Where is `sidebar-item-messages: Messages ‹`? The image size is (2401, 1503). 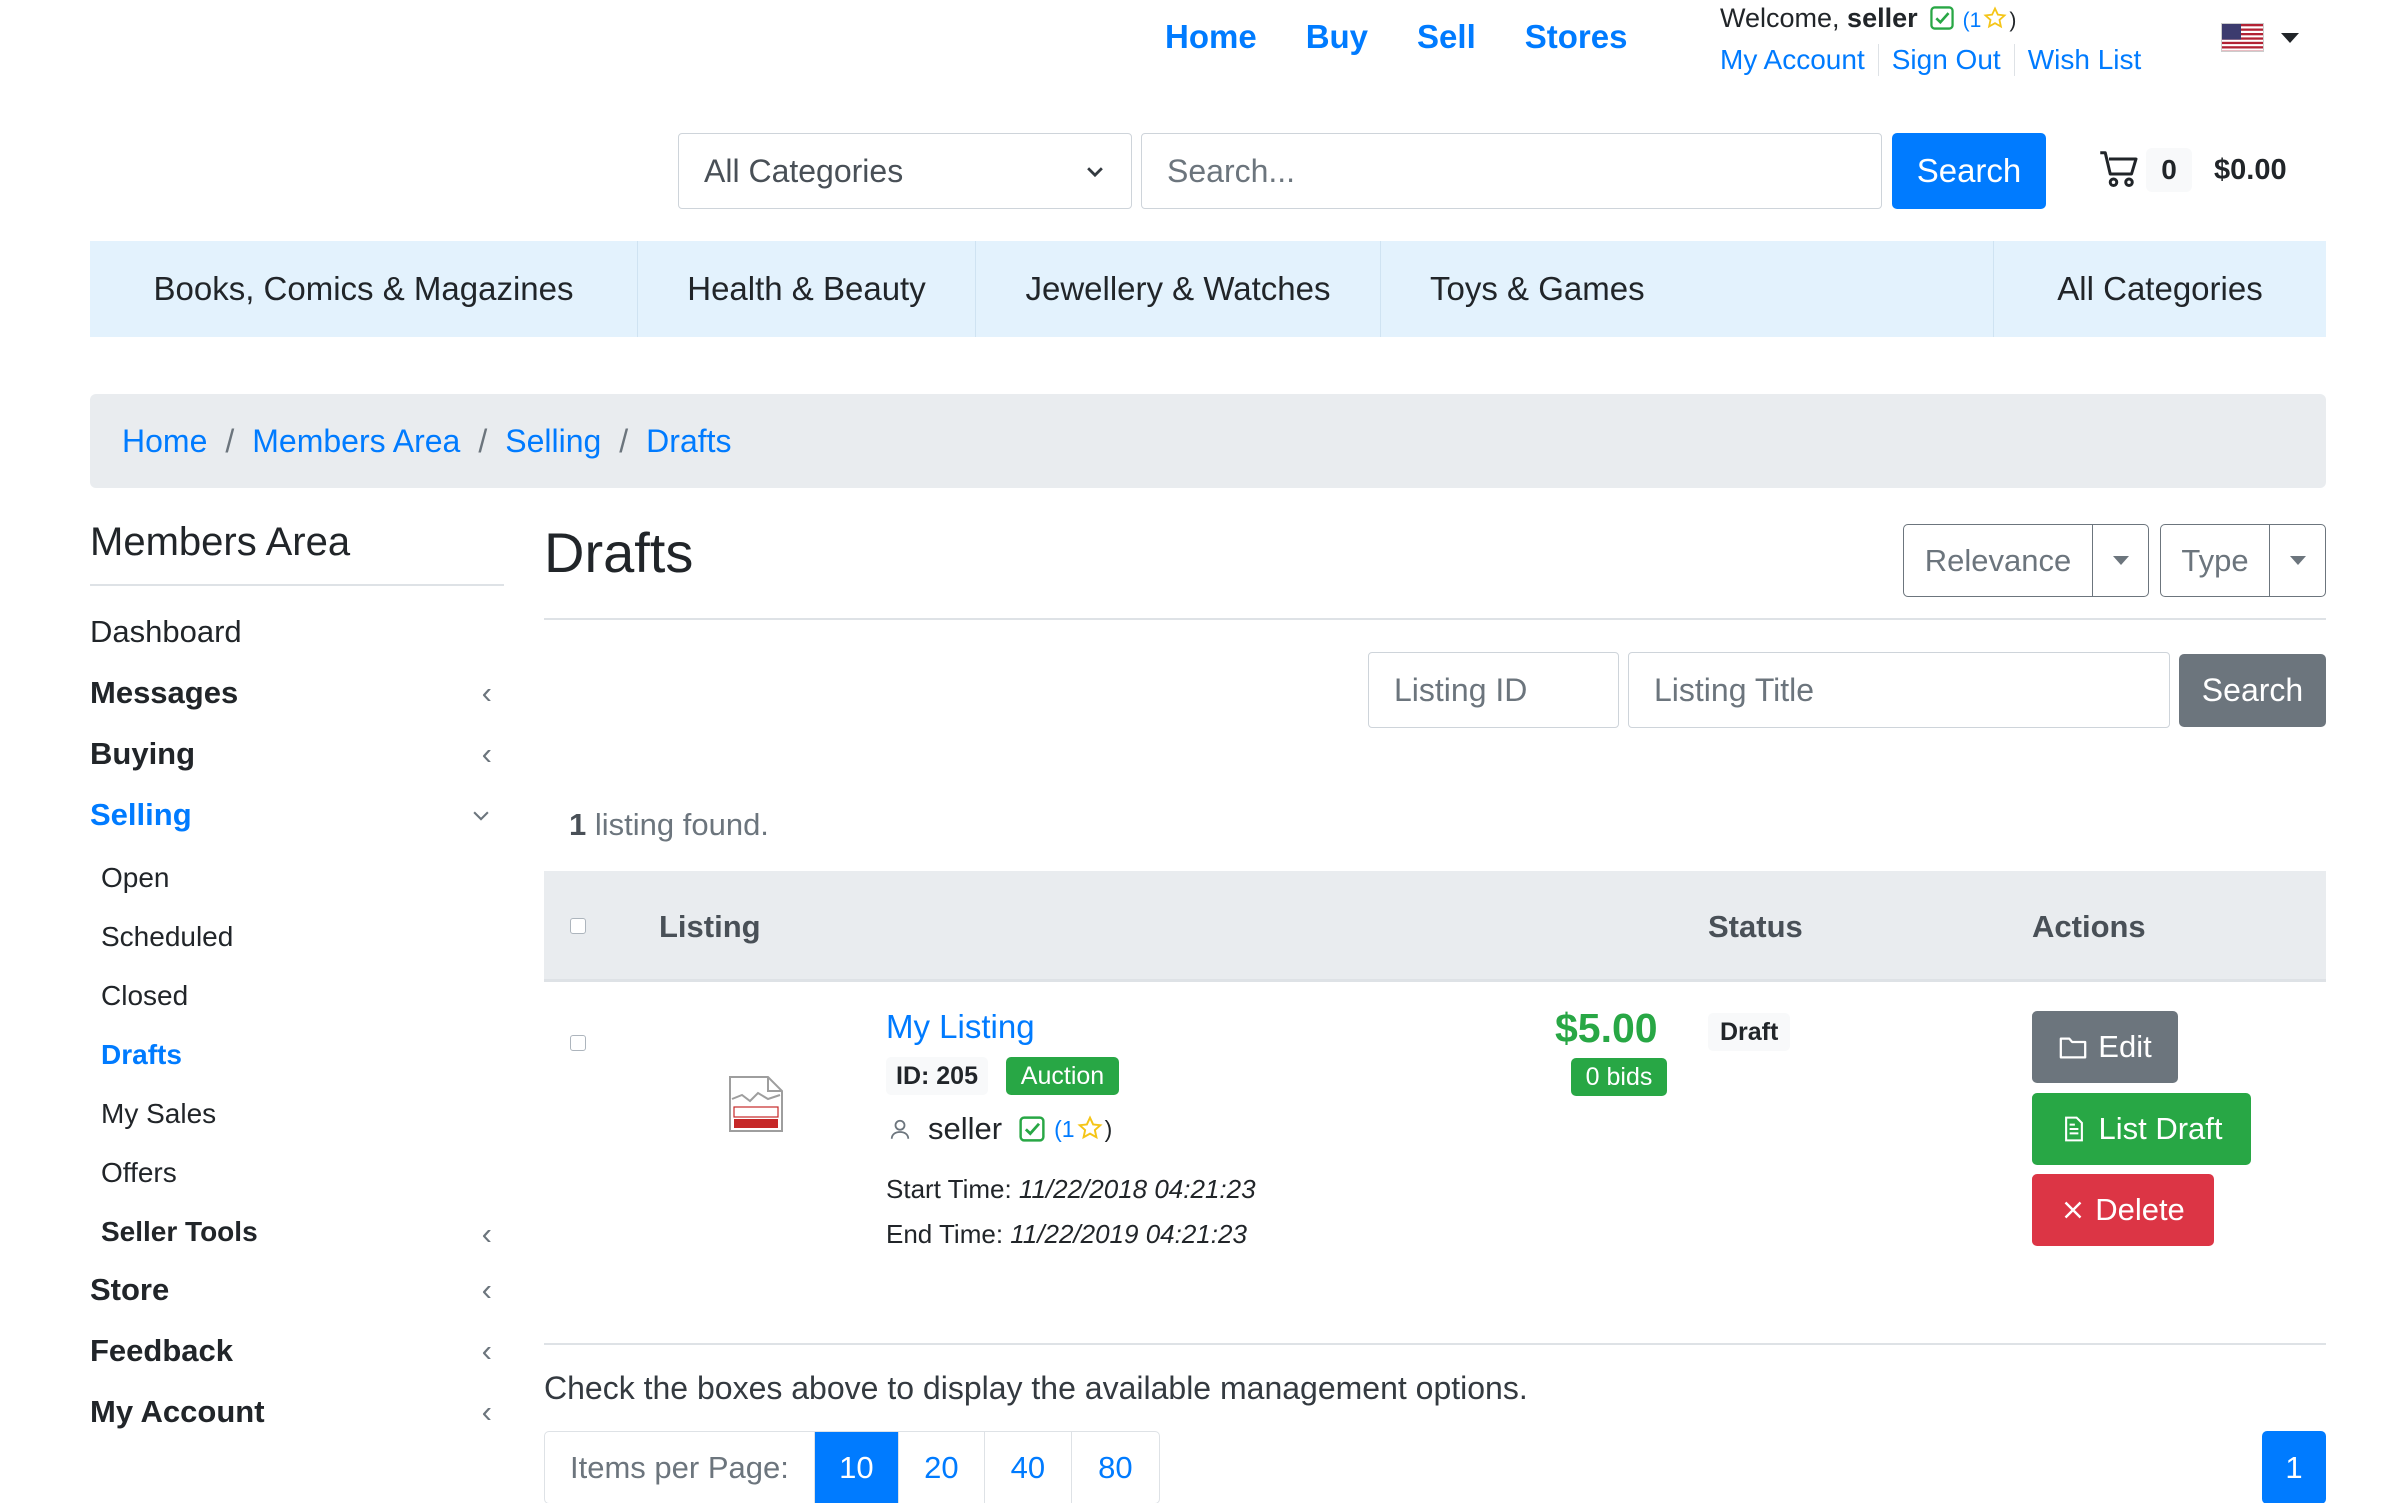 sidebar-item-messages: Messages ‹ is located at coordinates (297, 693).